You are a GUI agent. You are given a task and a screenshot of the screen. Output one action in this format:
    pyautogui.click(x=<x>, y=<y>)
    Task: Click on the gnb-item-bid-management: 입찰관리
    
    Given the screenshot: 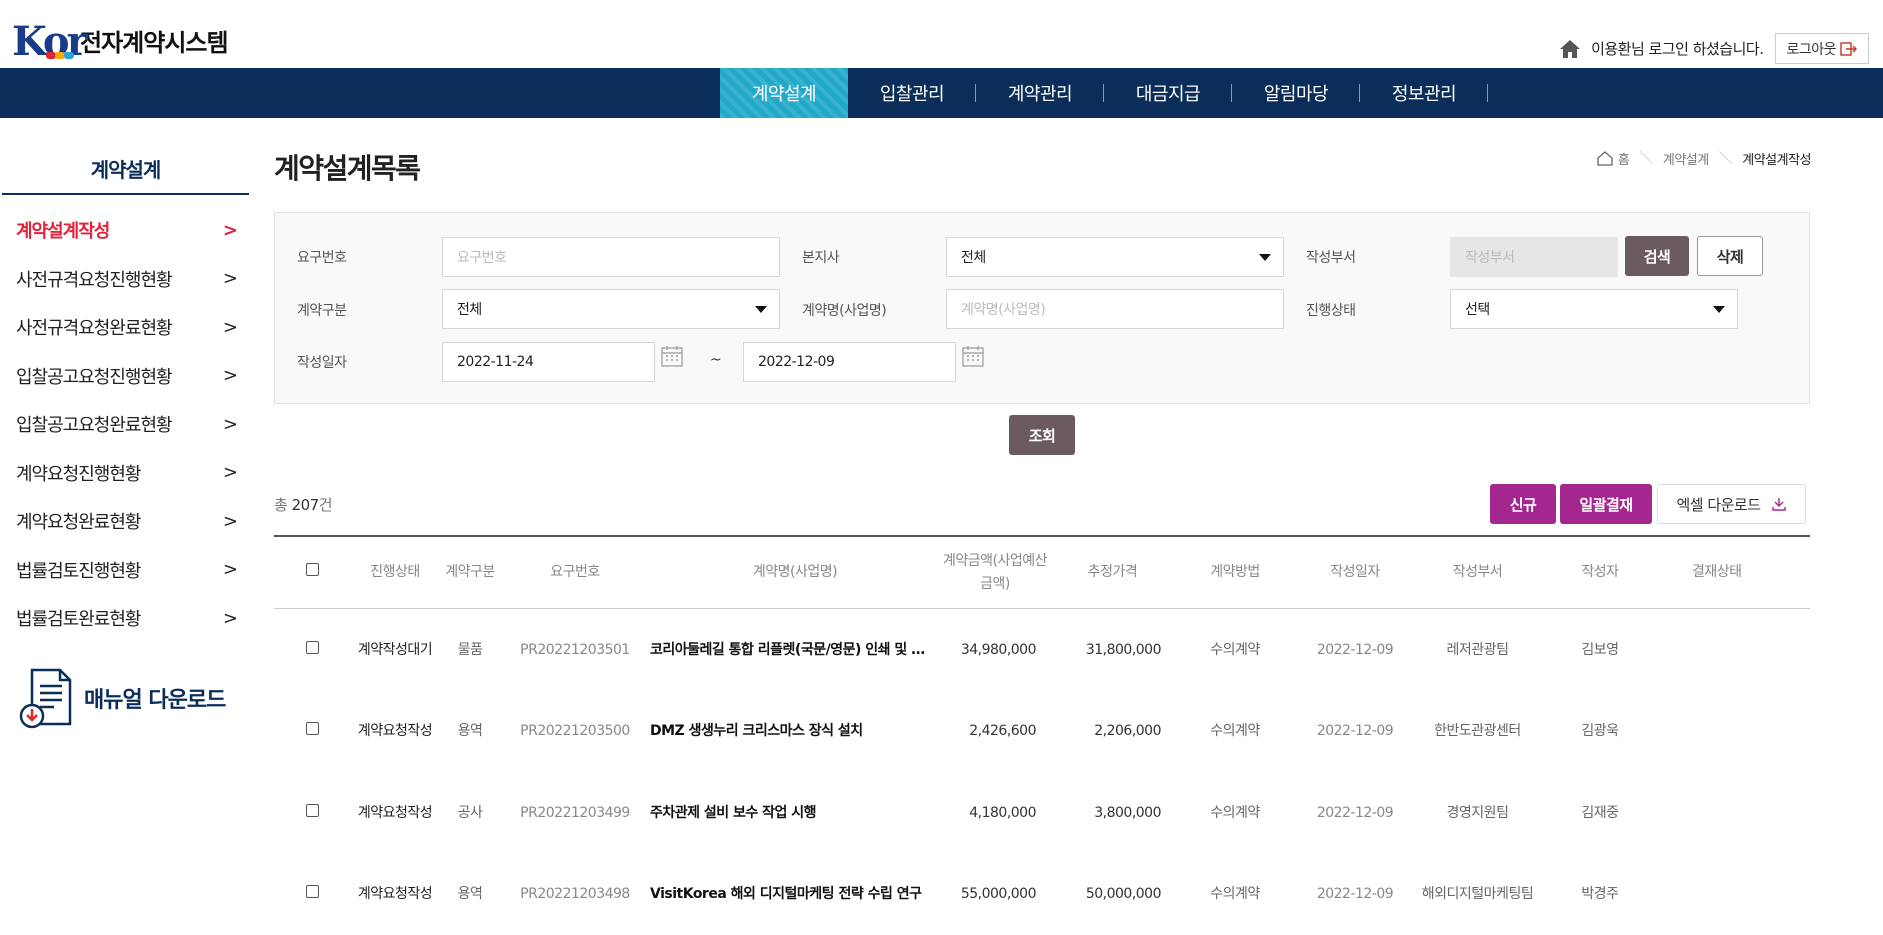 What is the action you would take?
    pyautogui.click(x=912, y=93)
    